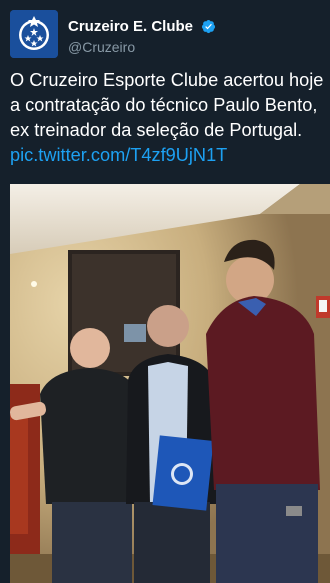 Image resolution: width=330 pixels, height=583 pixels. I want to click on pic-link: pic.twitter.com/T4zf9UjN1T, so click(118, 155).